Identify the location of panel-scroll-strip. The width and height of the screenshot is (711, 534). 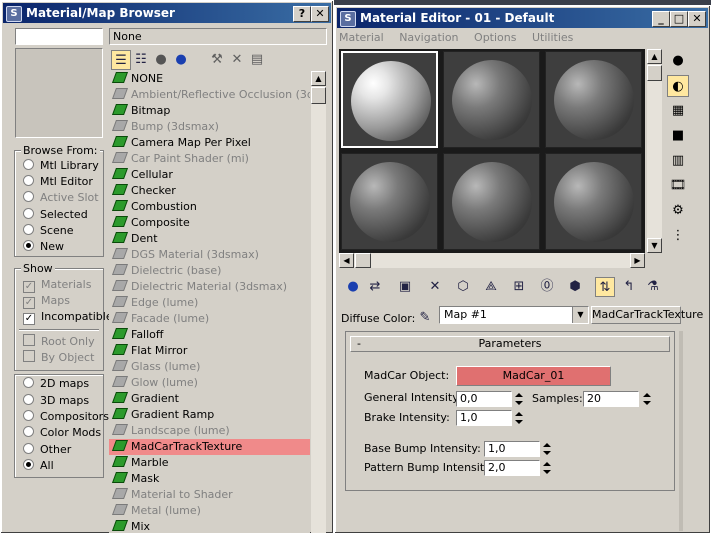
(681, 431).